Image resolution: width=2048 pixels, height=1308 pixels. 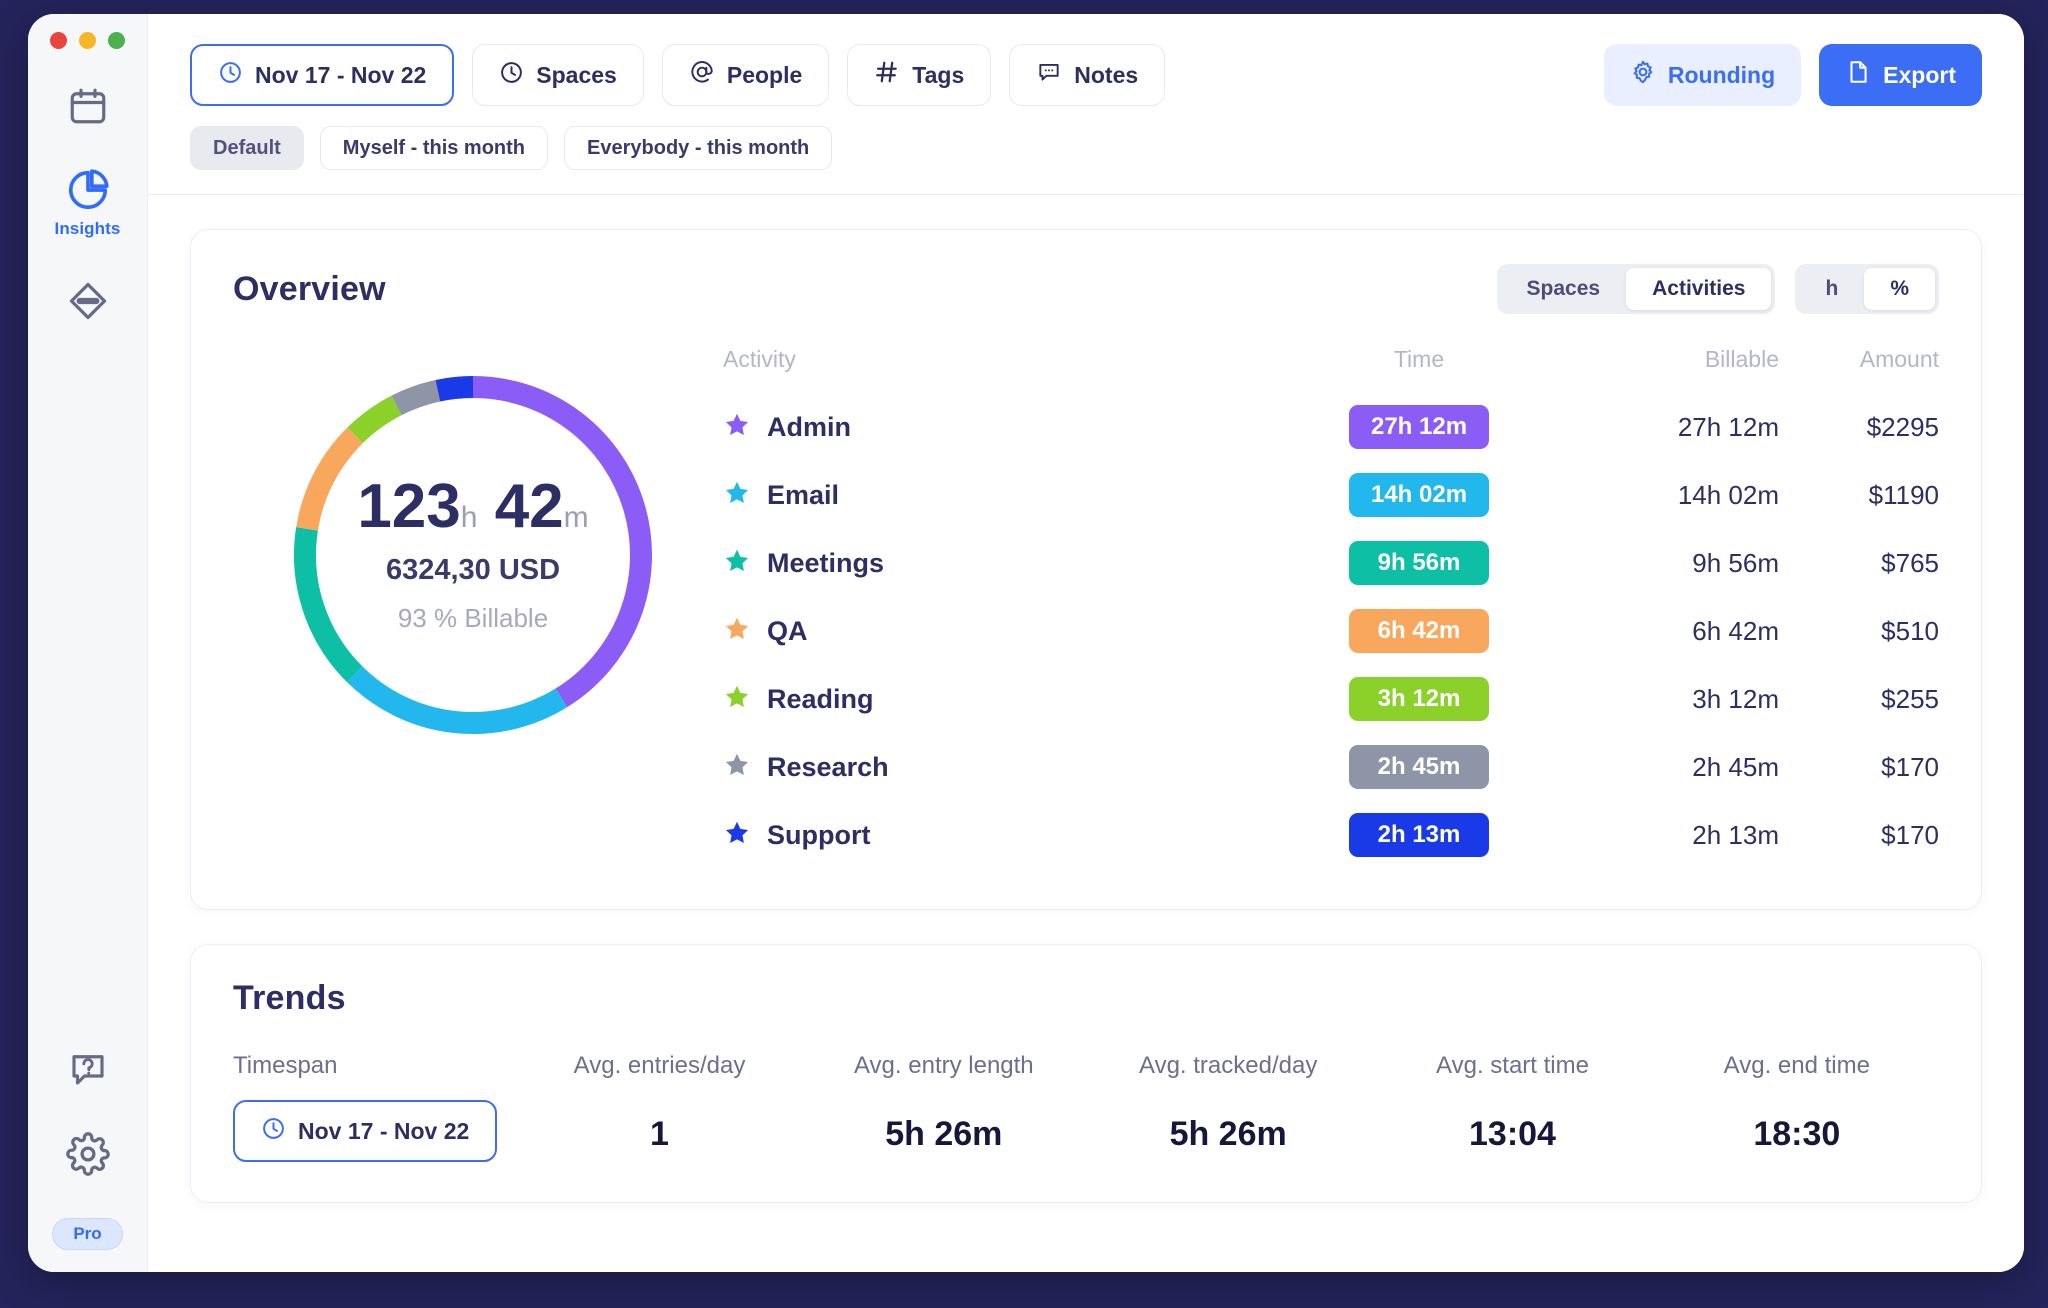 I want to click on view-chip-myself: Myself - this month, so click(x=434, y=148).